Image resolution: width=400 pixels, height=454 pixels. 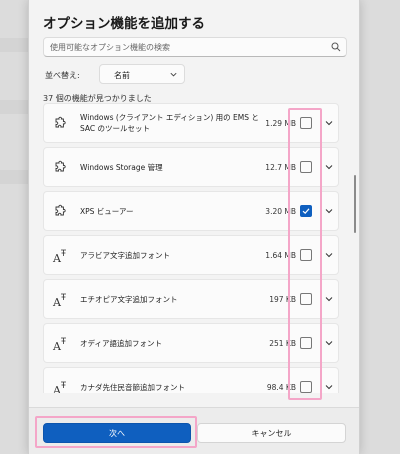 I want to click on cancel-button: キャンセル, so click(x=271, y=433).